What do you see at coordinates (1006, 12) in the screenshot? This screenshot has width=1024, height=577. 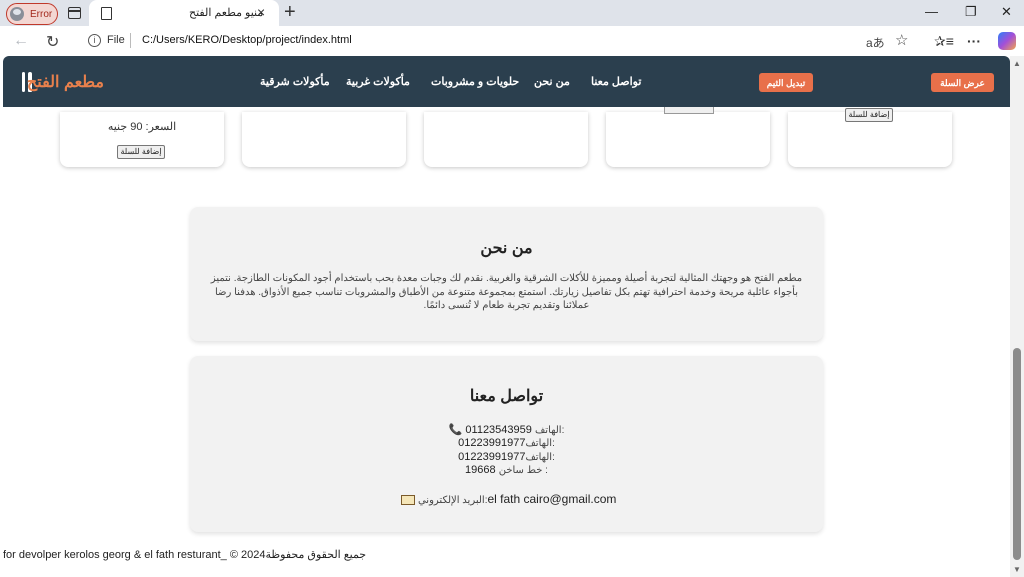 I see `window-close-button: ✕` at bounding box center [1006, 12].